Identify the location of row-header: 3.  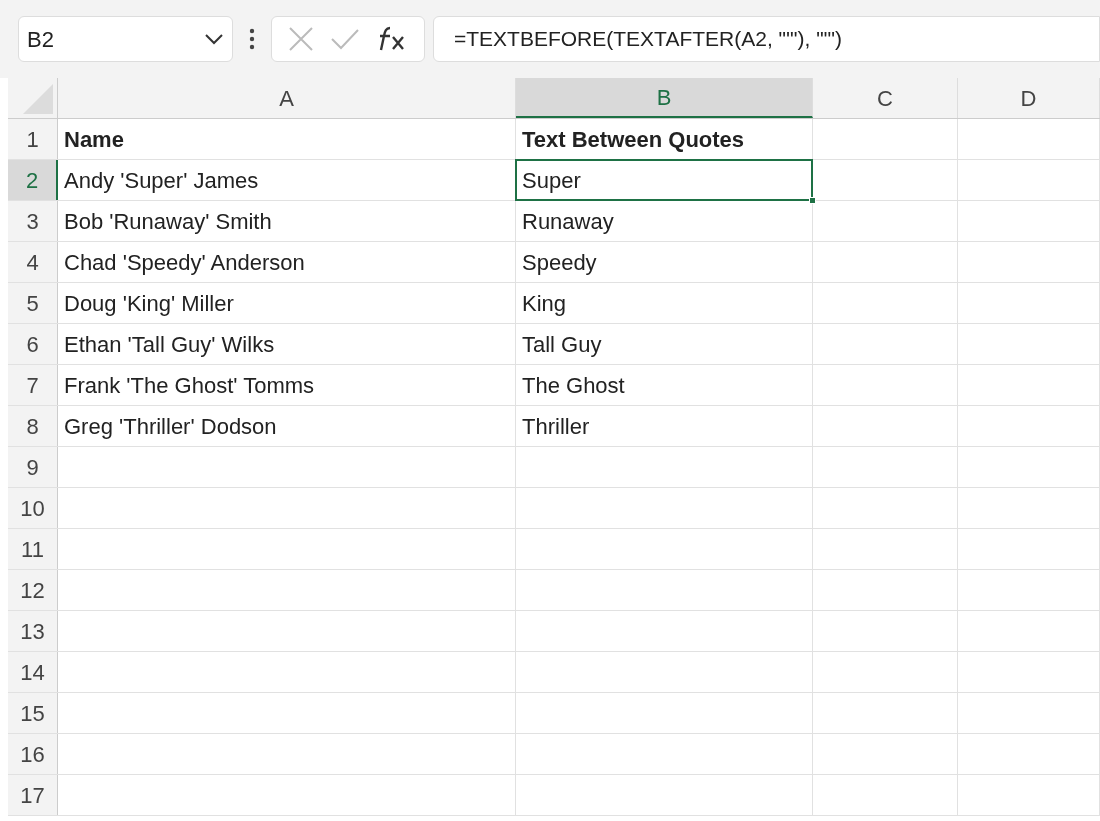
(33, 221).